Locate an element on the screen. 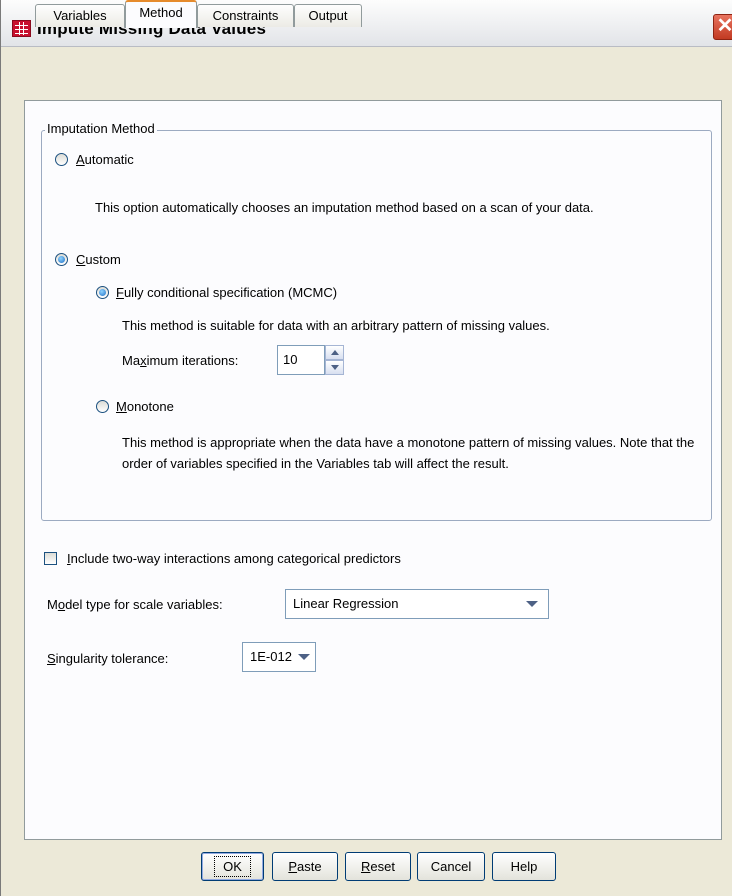 This screenshot has width=732, height=896. monotone-radio is located at coordinates (102, 406).